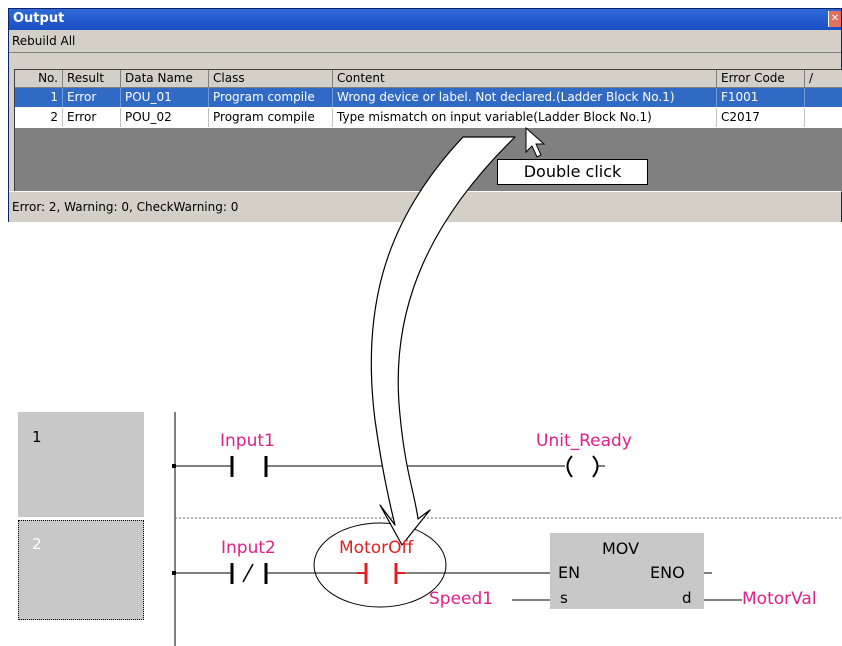 Image resolution: width=842 pixels, height=646 pixels. I want to click on highlight-ellipse, so click(380, 565).